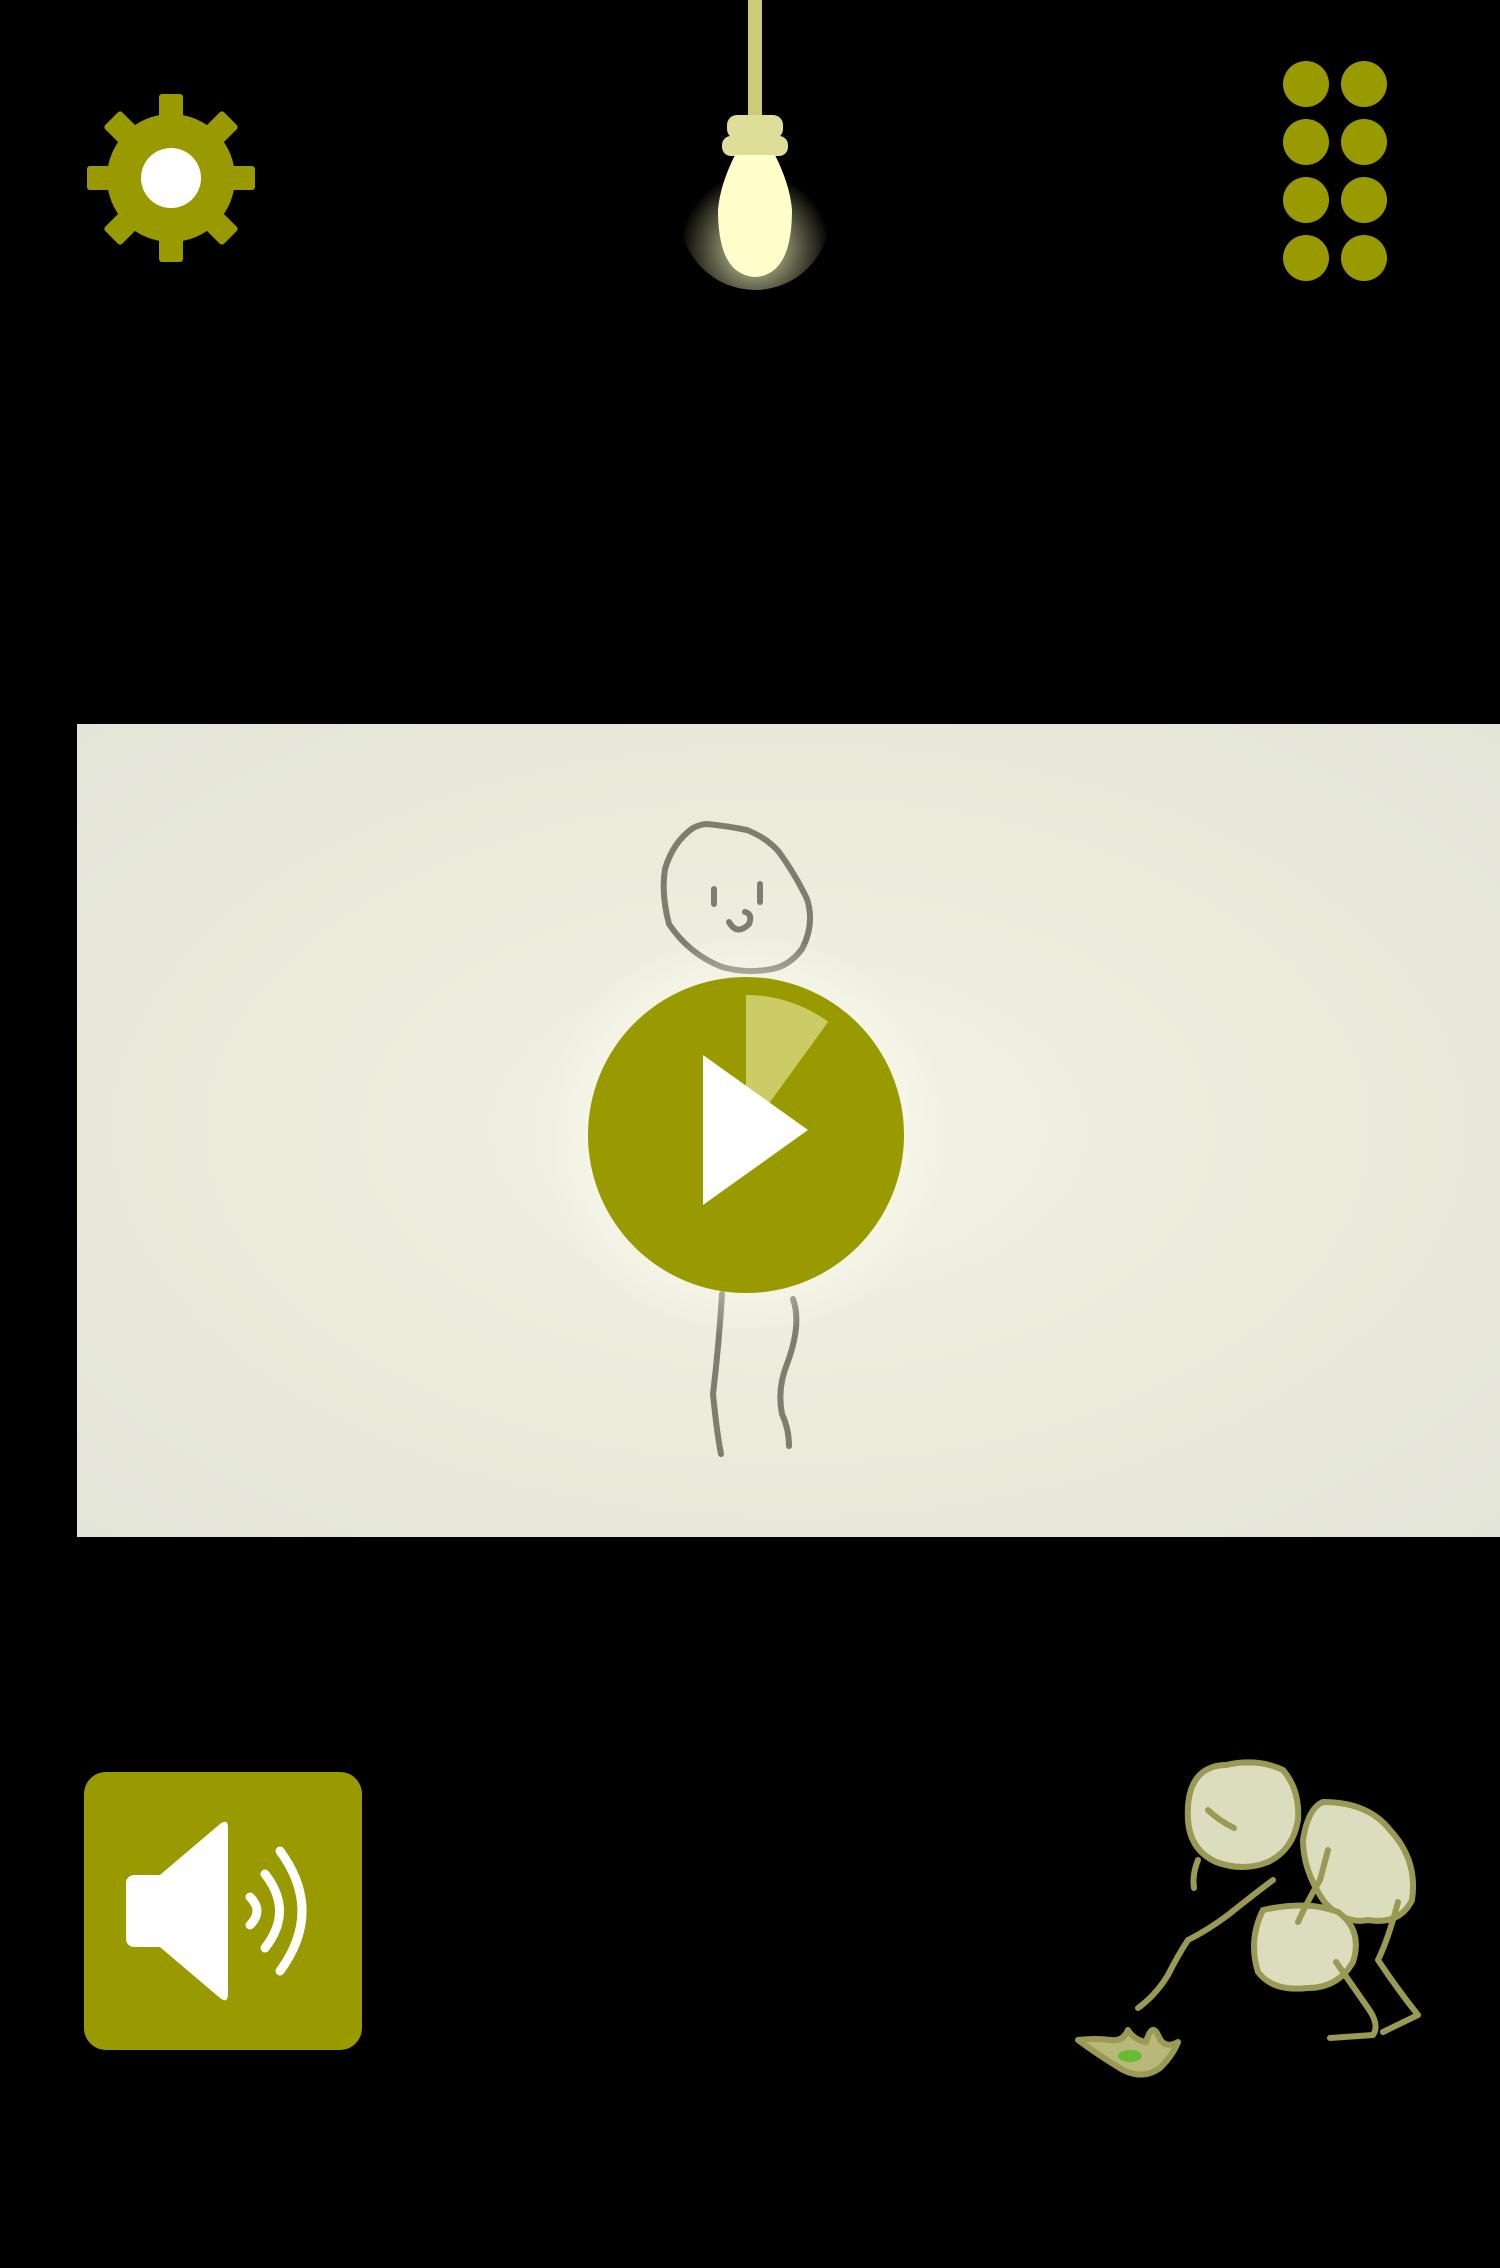 Image resolution: width=1500 pixels, height=2268 pixels. I want to click on light-bulb-icon, so click(755, 145).